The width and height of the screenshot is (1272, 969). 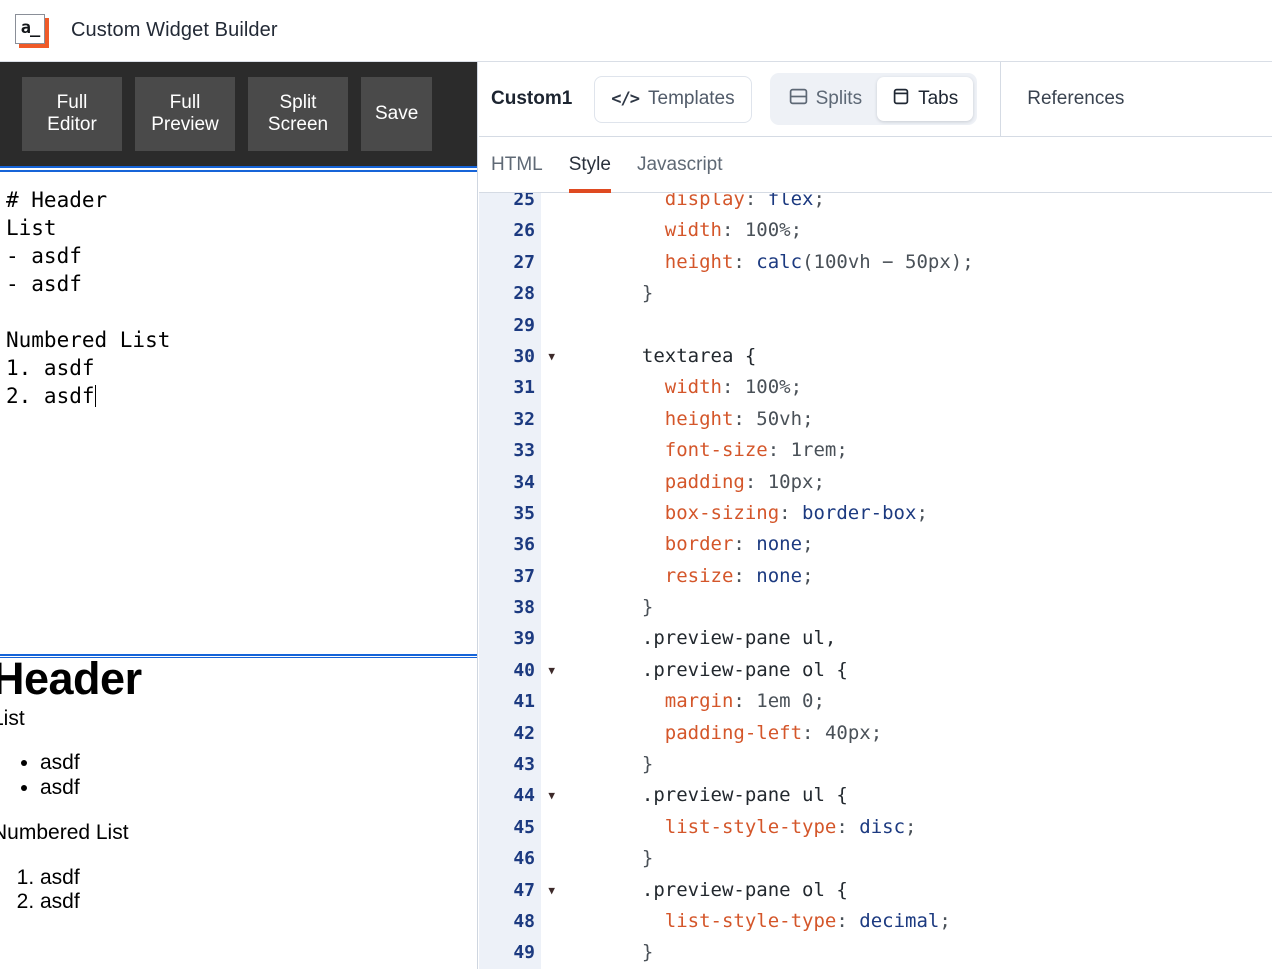 What do you see at coordinates (875, 356) in the screenshot?
I see `code-line: 30 ▼ textarea {` at bounding box center [875, 356].